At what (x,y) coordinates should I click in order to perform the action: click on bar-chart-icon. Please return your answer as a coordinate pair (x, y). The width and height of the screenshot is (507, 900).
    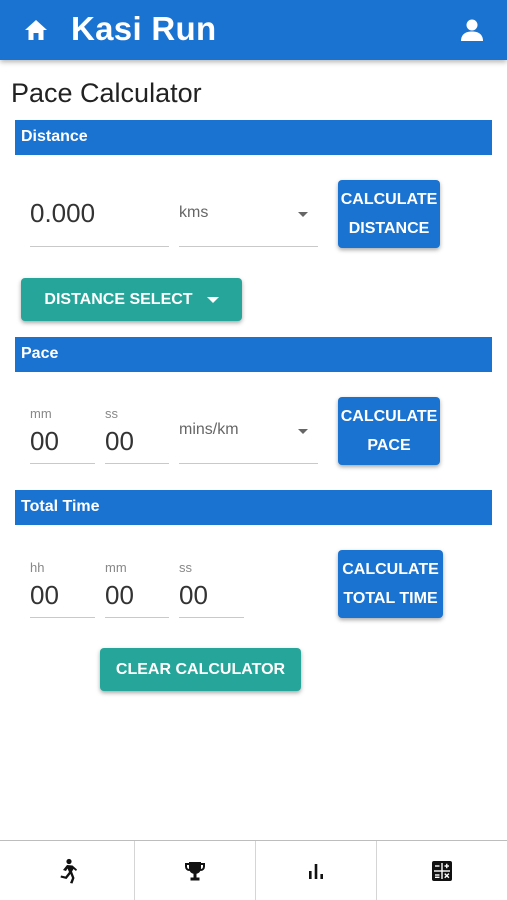
    Looking at the image, I should click on (316, 871).